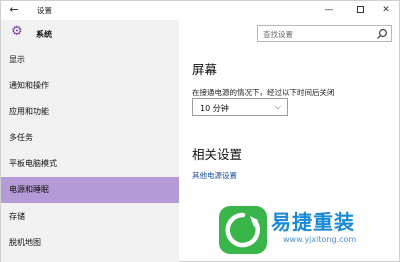 The image size is (400, 262). Describe the element at coordinates (214, 175) in the screenshot. I see `other-power-settings-link: 其他电源设置` at that location.